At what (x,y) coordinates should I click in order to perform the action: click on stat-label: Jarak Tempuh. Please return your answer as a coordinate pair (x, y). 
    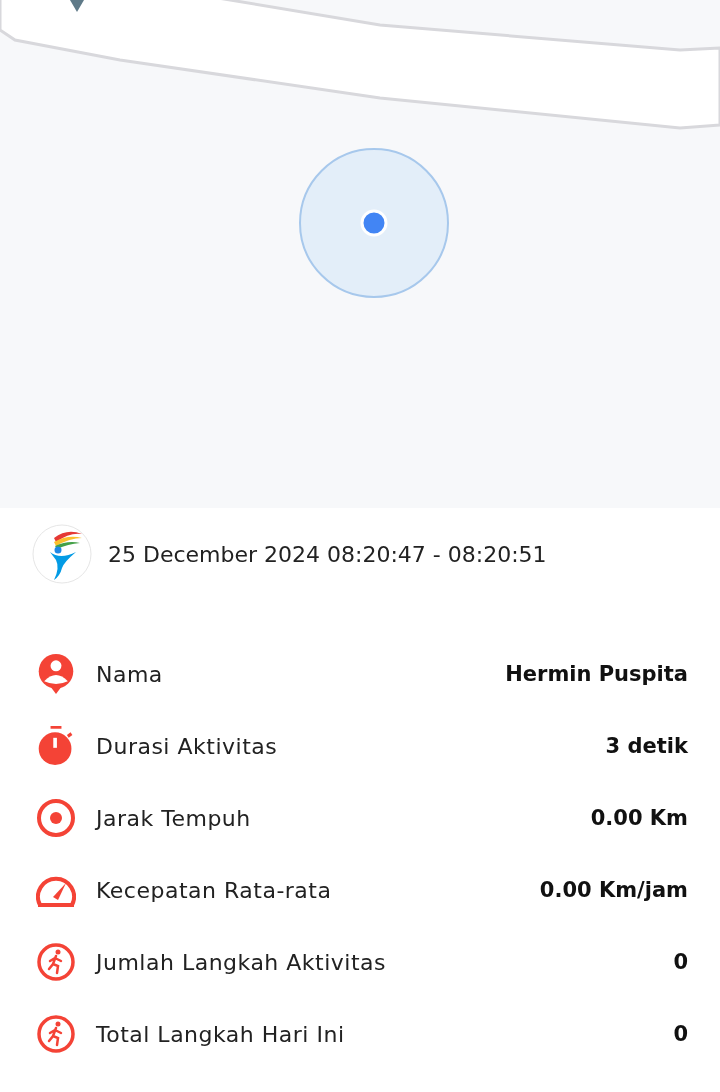
    Looking at the image, I should click on (174, 818).